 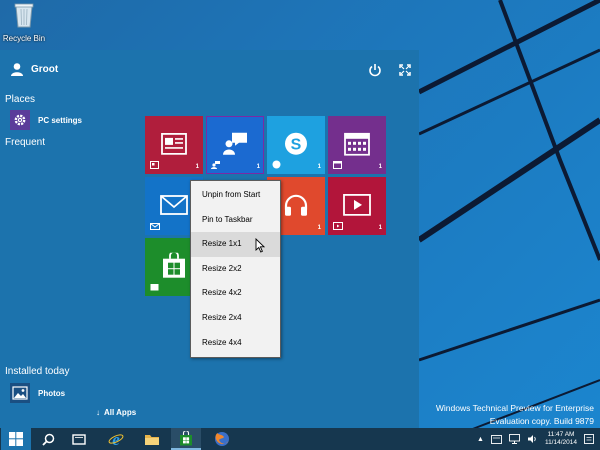 I want to click on folder-icon, so click(x=152, y=439).